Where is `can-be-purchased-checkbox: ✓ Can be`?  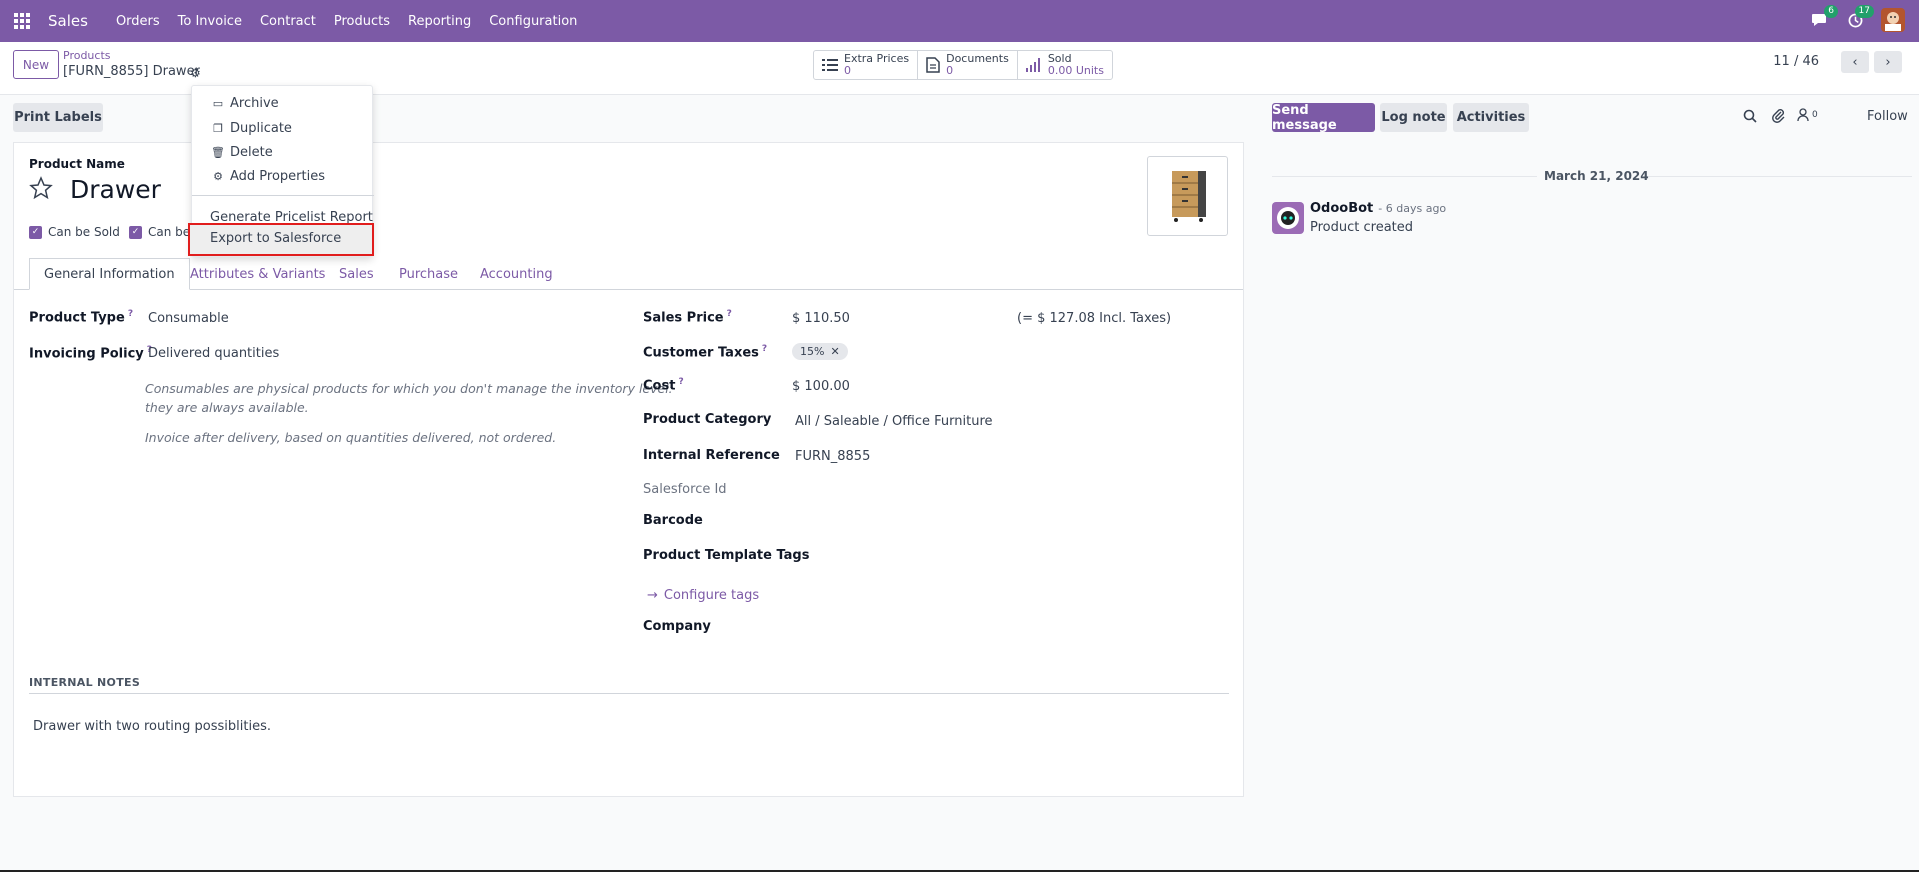 can-be-purchased-checkbox: ✓ Can be is located at coordinates (159, 232).